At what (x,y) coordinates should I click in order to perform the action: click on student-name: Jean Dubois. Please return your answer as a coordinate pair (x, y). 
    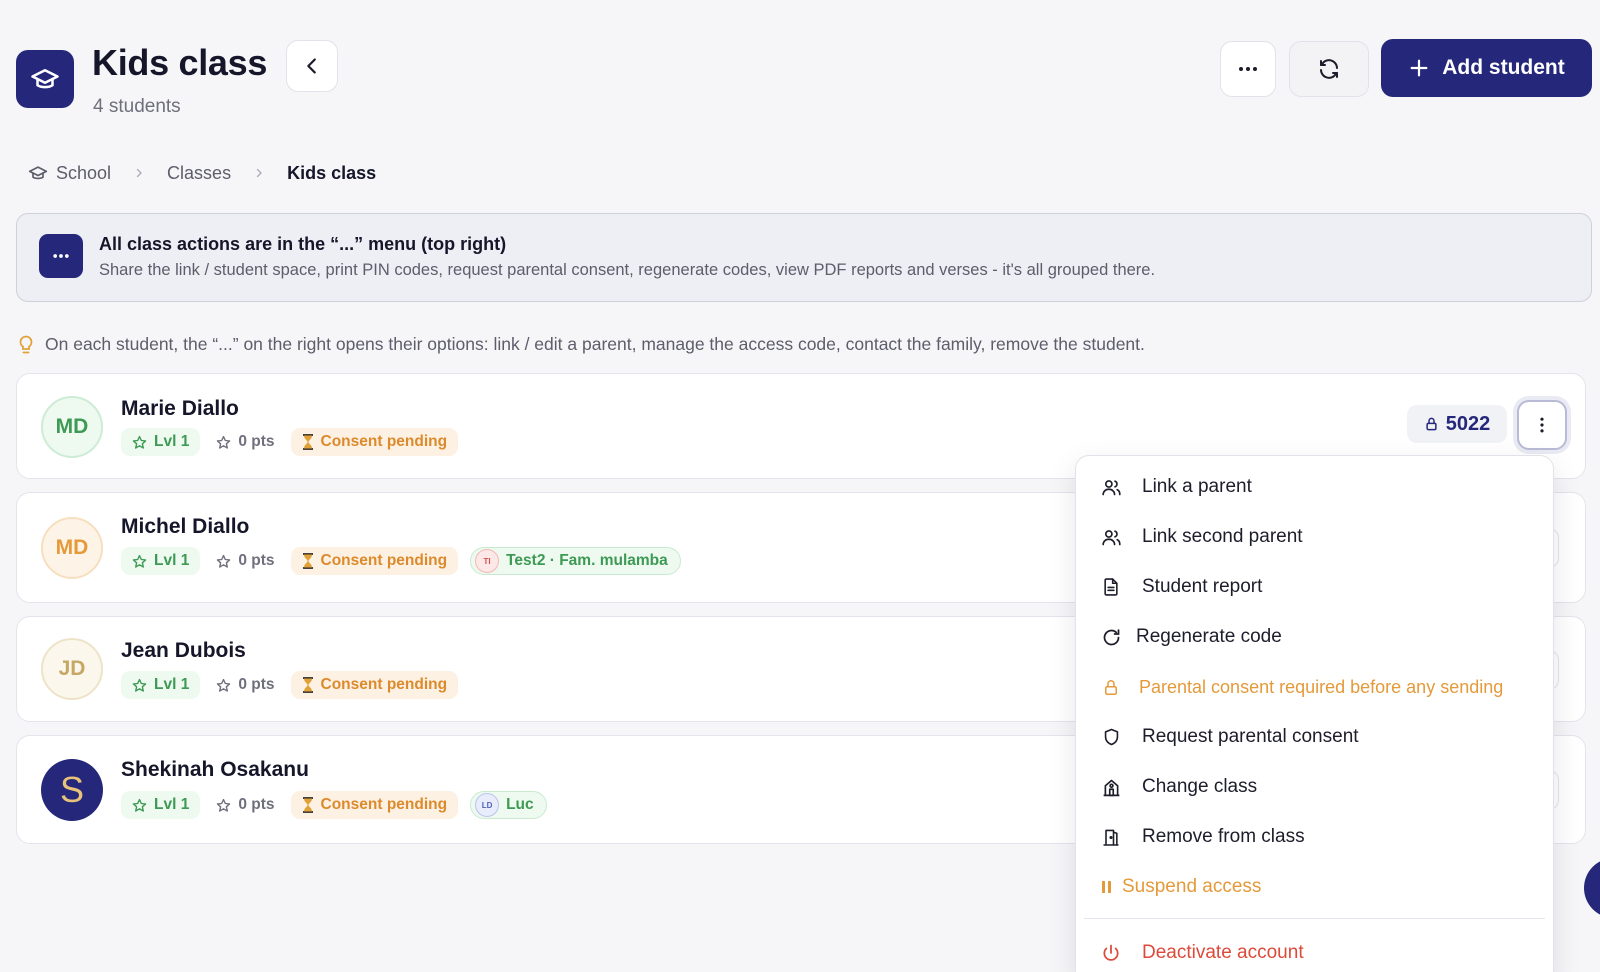
    Looking at the image, I should click on (183, 650).